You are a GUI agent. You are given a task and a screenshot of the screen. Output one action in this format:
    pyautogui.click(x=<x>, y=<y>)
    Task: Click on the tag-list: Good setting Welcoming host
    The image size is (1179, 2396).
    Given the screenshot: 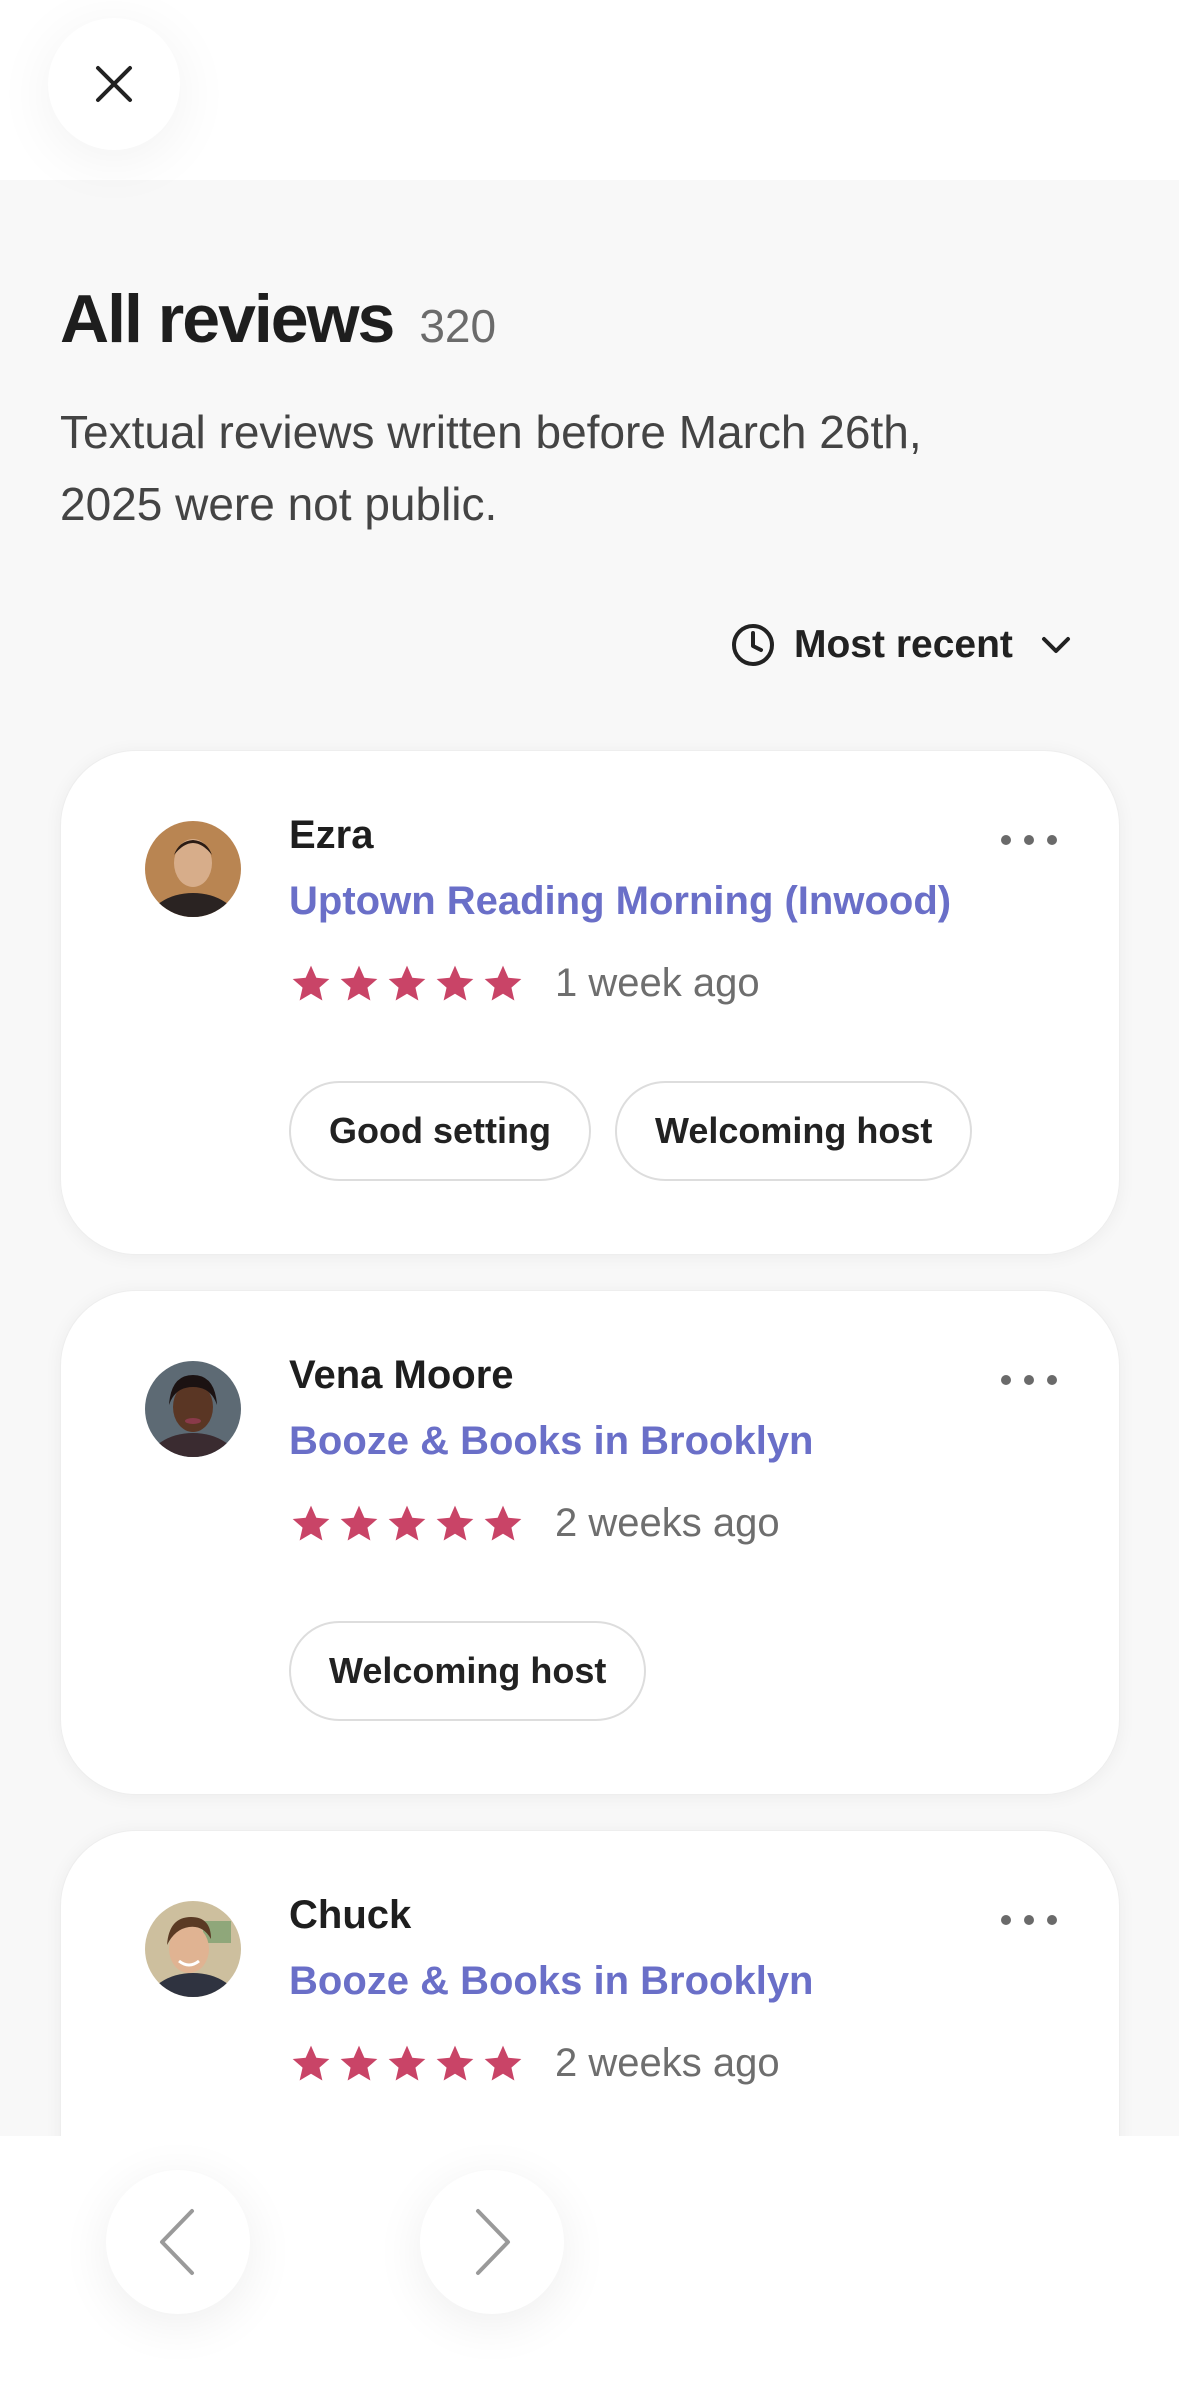 What is the action you would take?
    pyautogui.click(x=631, y=1131)
    